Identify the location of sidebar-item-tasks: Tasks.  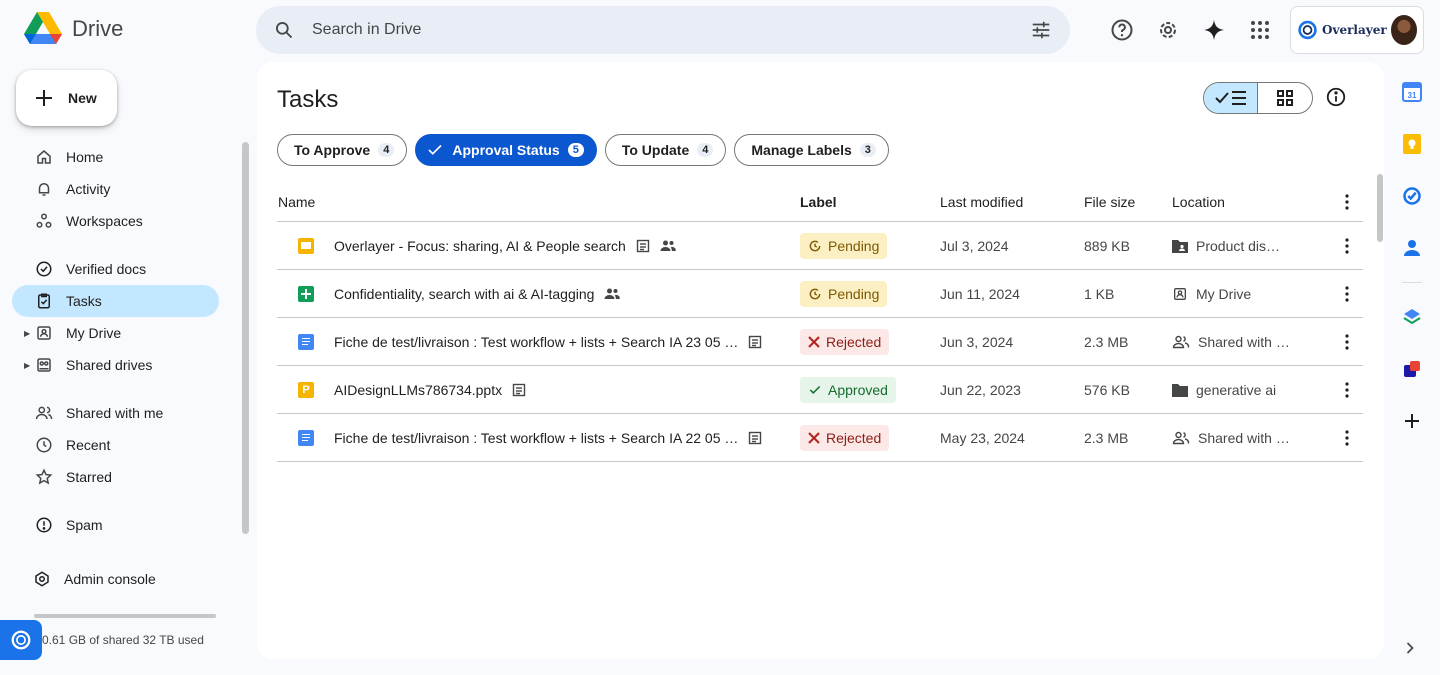
(115, 301).